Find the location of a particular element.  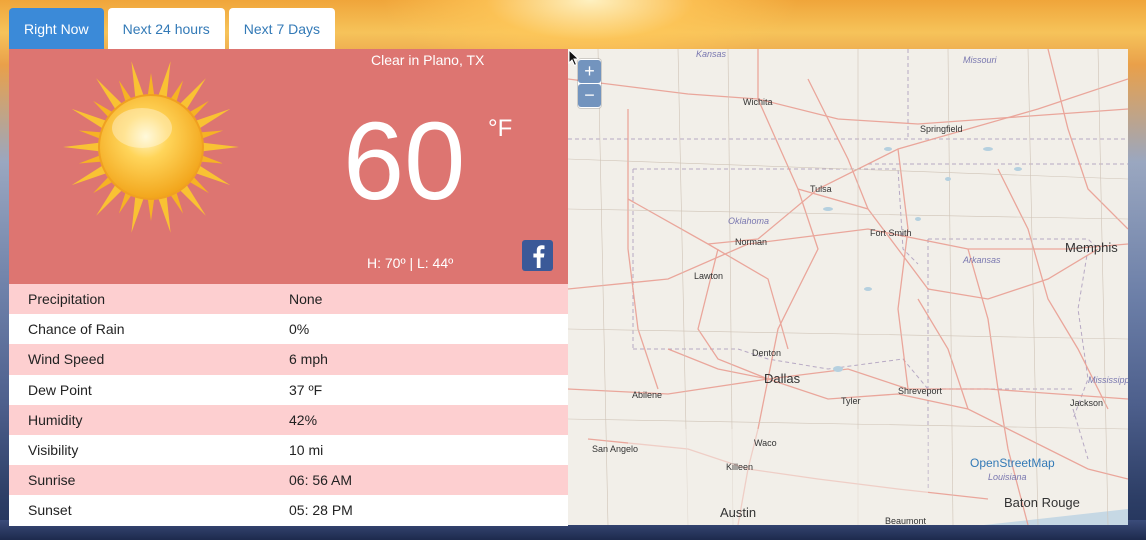

tab-next-24-hours: Next 24 hours is located at coordinates (166, 29).